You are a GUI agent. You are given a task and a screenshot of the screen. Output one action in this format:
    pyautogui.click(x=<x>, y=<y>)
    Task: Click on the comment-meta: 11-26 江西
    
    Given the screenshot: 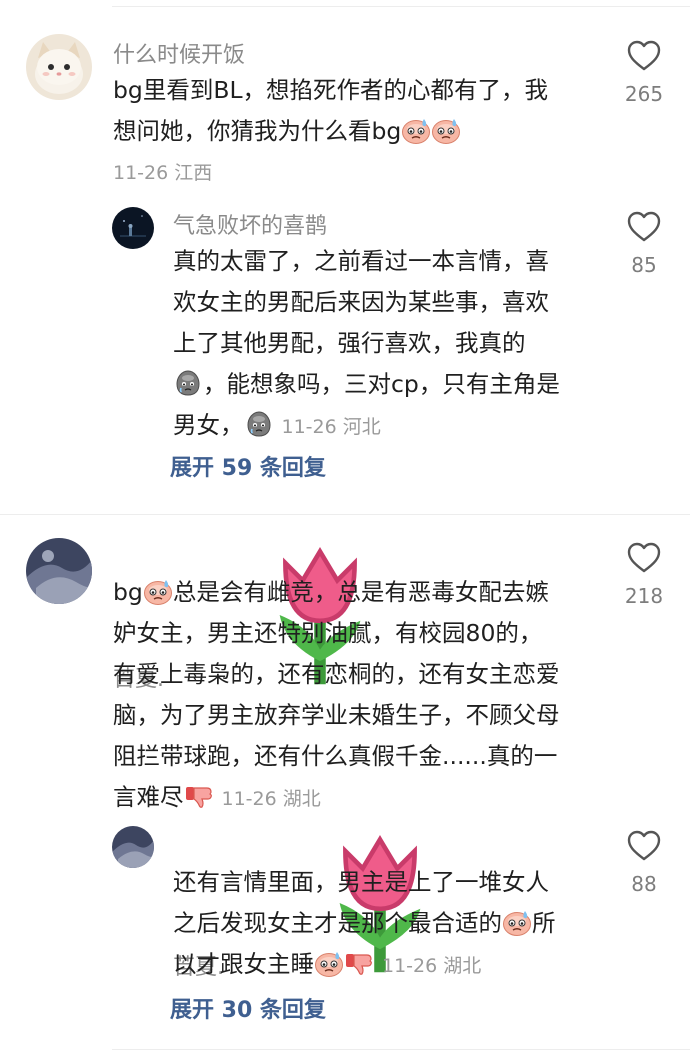 What is the action you would take?
    pyautogui.click(x=163, y=173)
    